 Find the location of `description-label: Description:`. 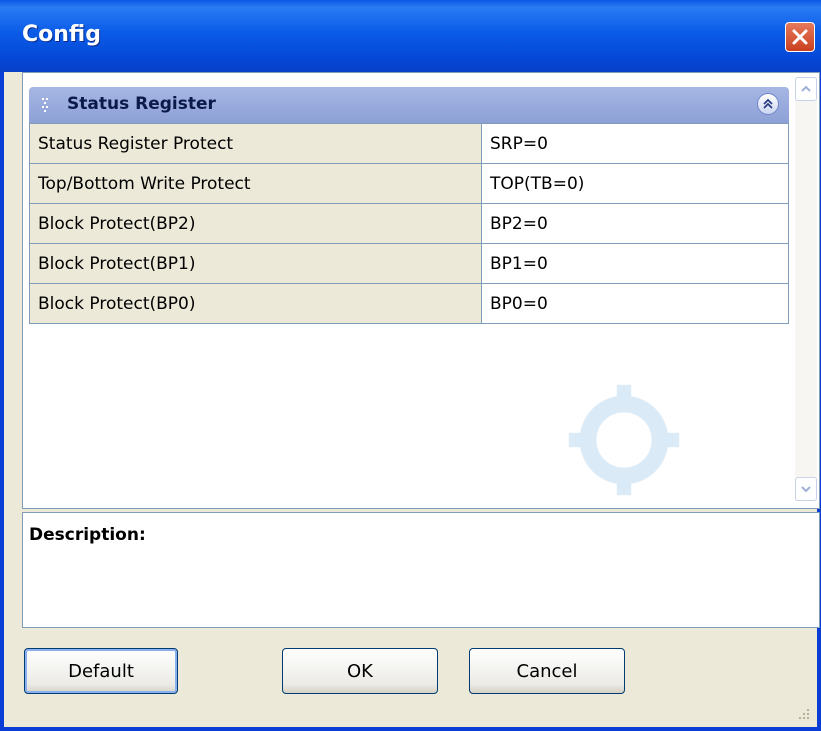

description-label: Description: is located at coordinates (87, 535).